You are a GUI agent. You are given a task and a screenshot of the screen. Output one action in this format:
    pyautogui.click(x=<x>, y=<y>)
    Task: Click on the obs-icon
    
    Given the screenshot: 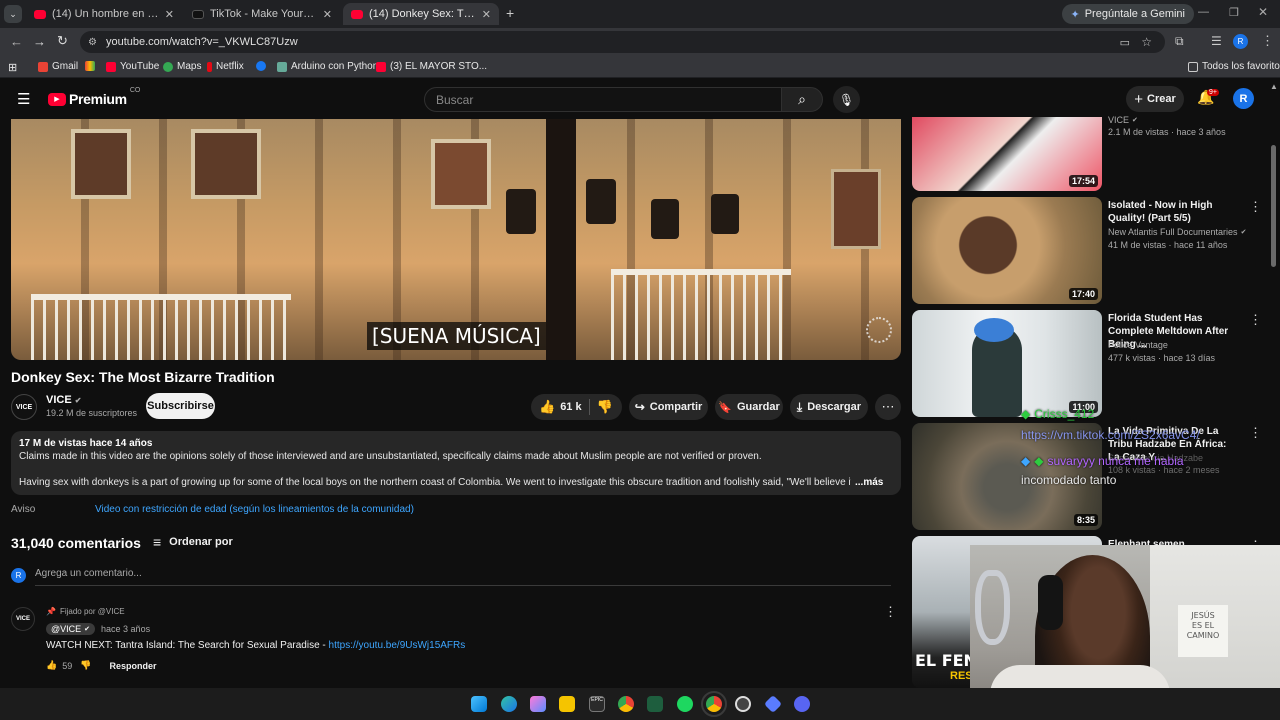 What is the action you would take?
    pyautogui.click(x=743, y=704)
    